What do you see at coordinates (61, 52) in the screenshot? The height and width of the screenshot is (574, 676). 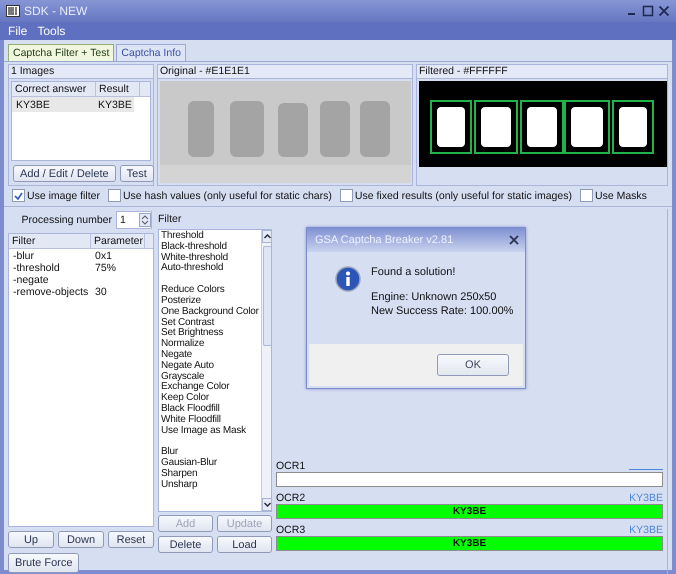 I see `tab: Captcha Filter + Test` at bounding box center [61, 52].